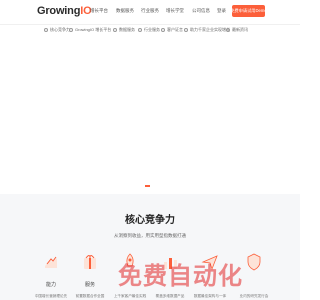 The width and height of the screenshot is (320, 300). I want to click on feature-desc: 覆盖多维数据产品, so click(170, 296).